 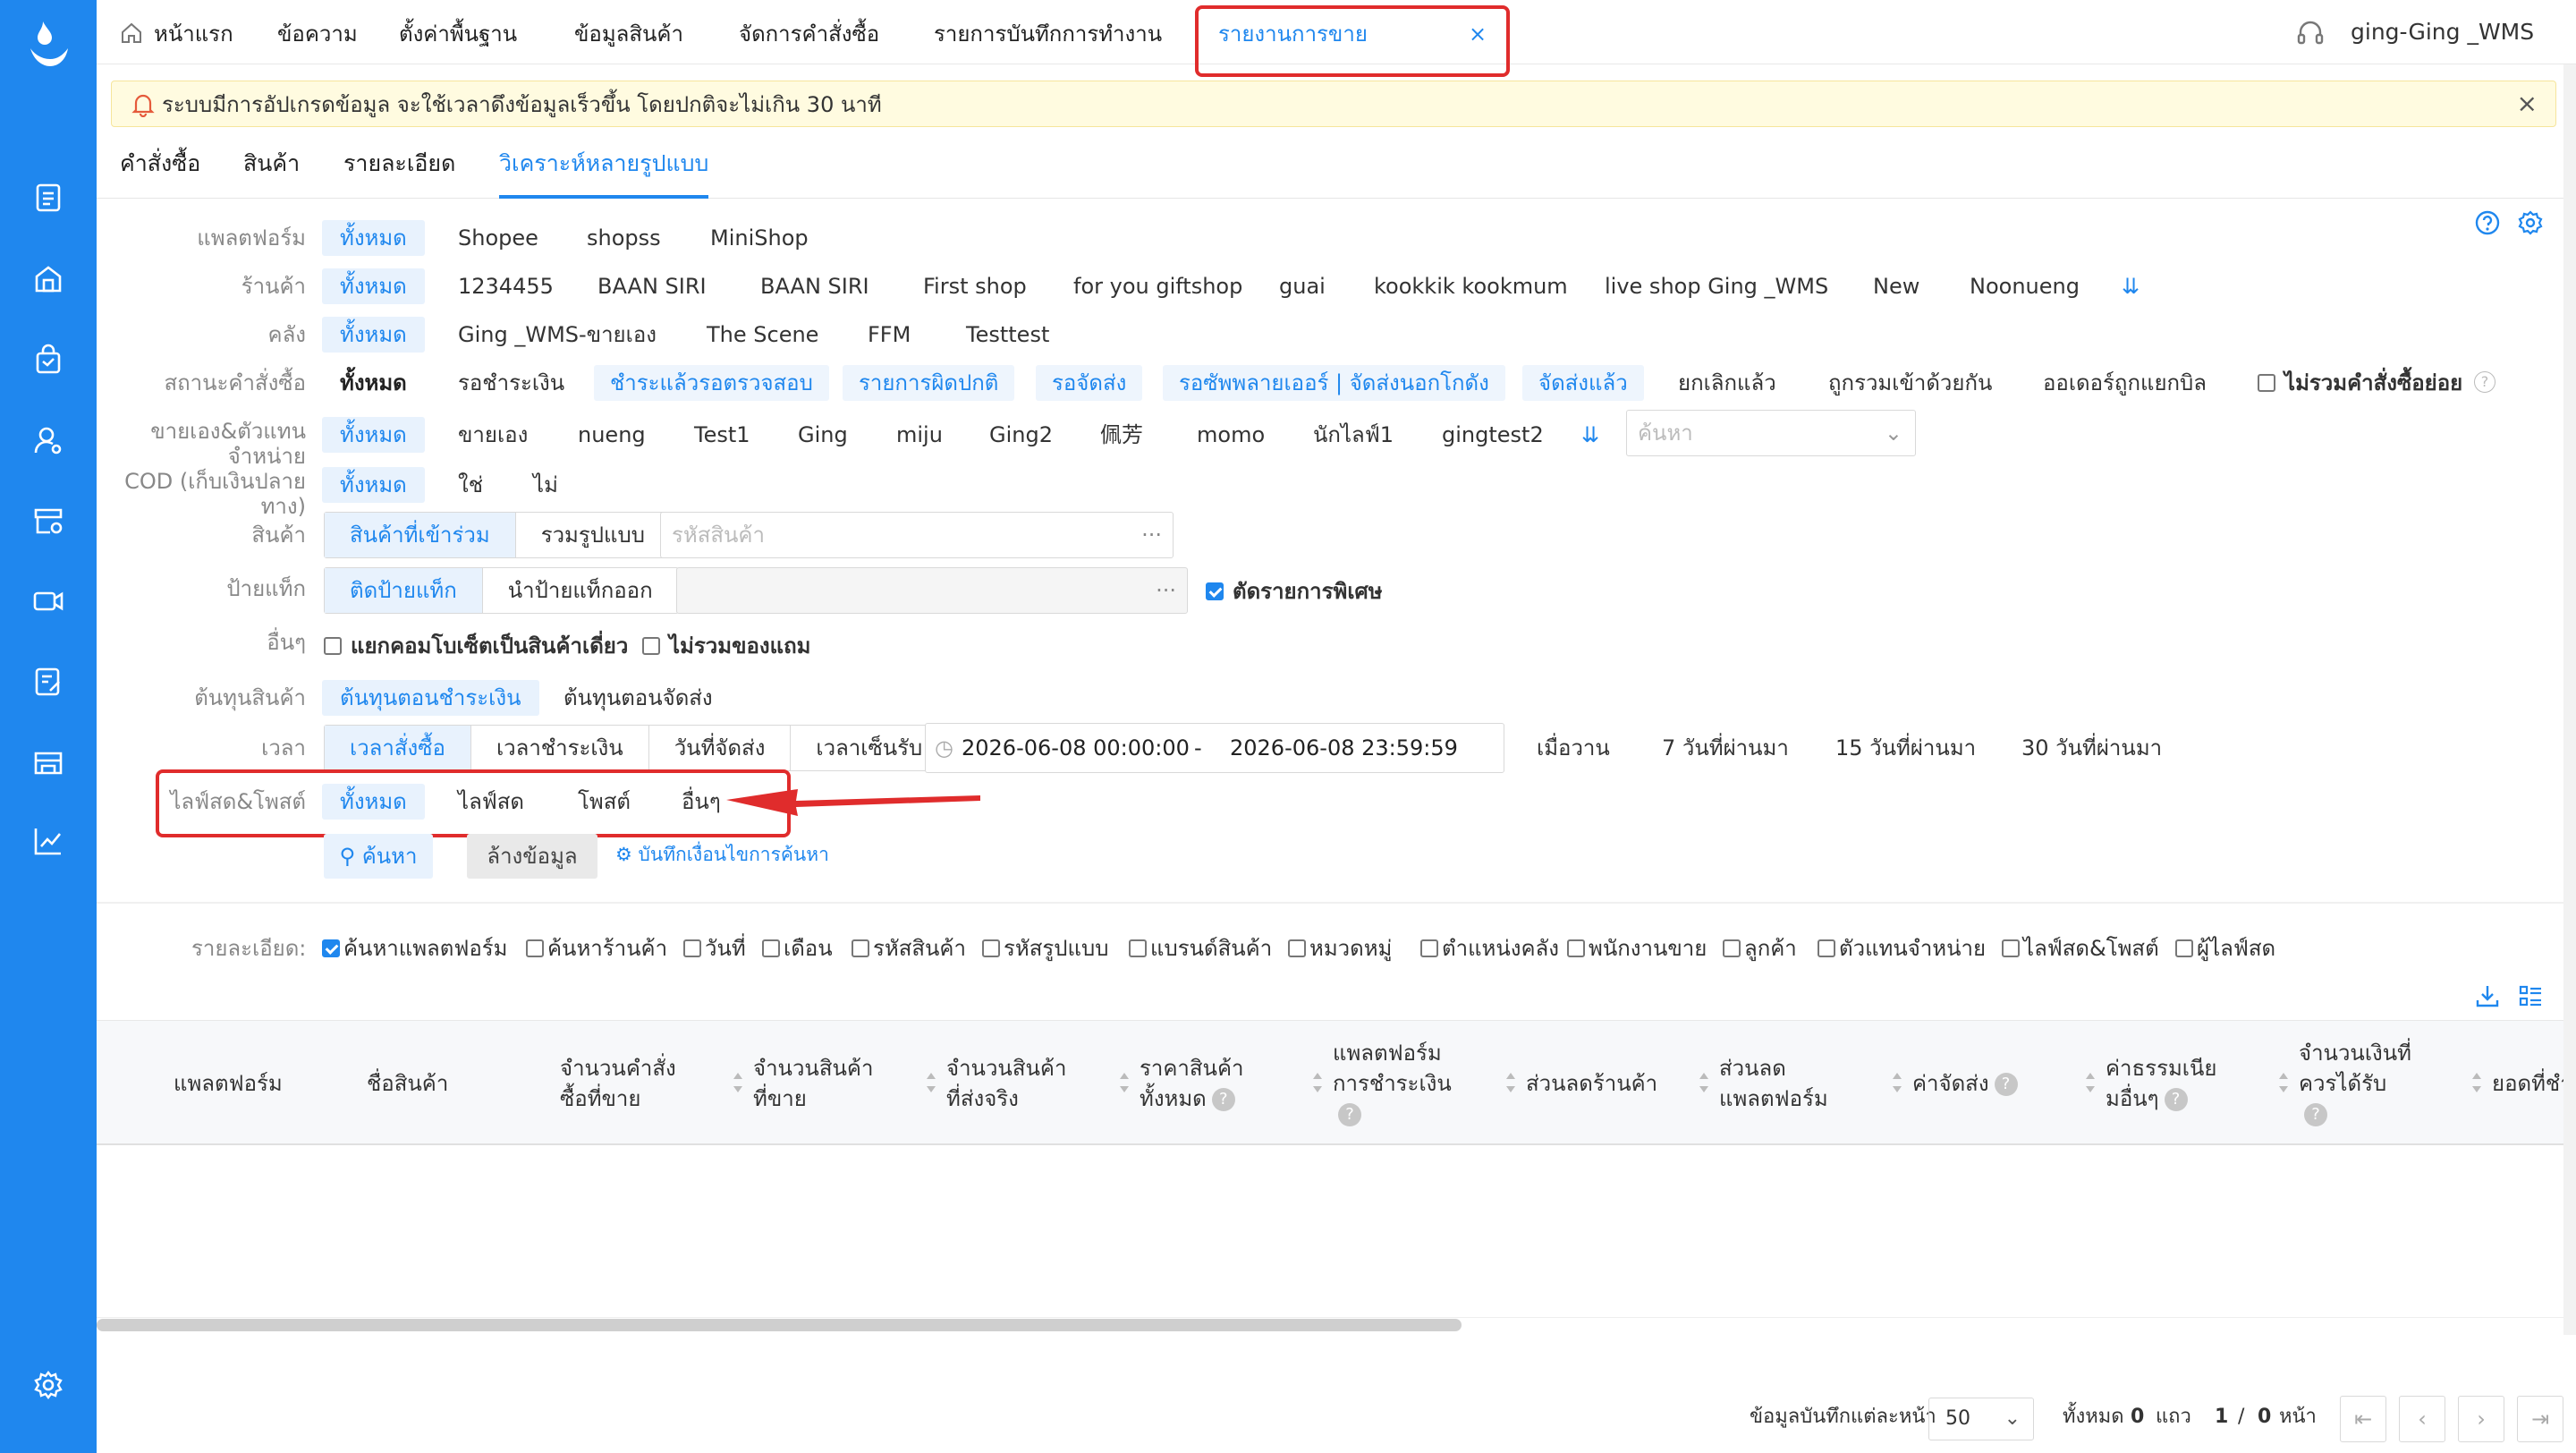 I want to click on store-option: First shop, so click(x=975, y=286).